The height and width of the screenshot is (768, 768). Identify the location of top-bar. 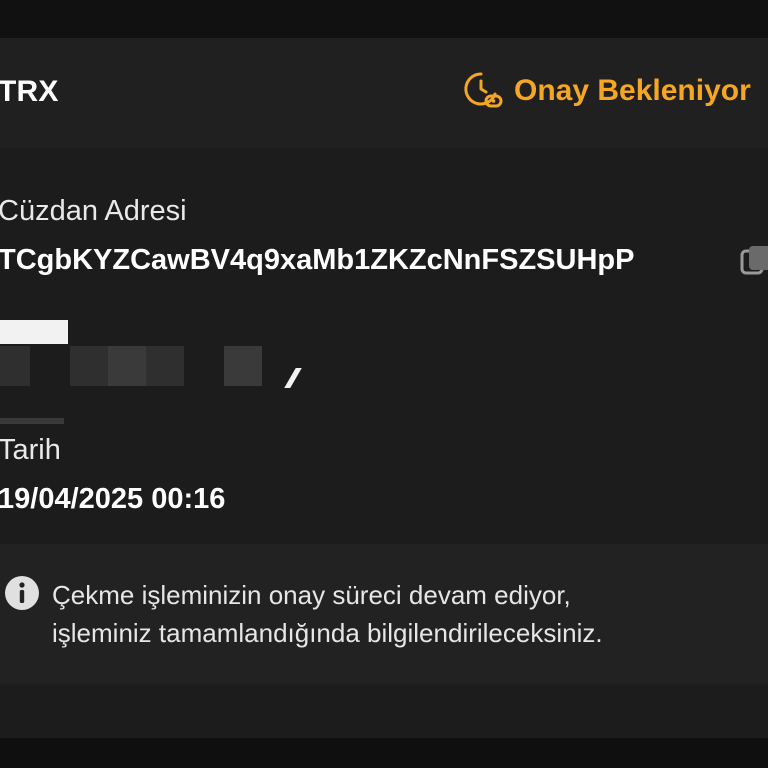
(384, 19).